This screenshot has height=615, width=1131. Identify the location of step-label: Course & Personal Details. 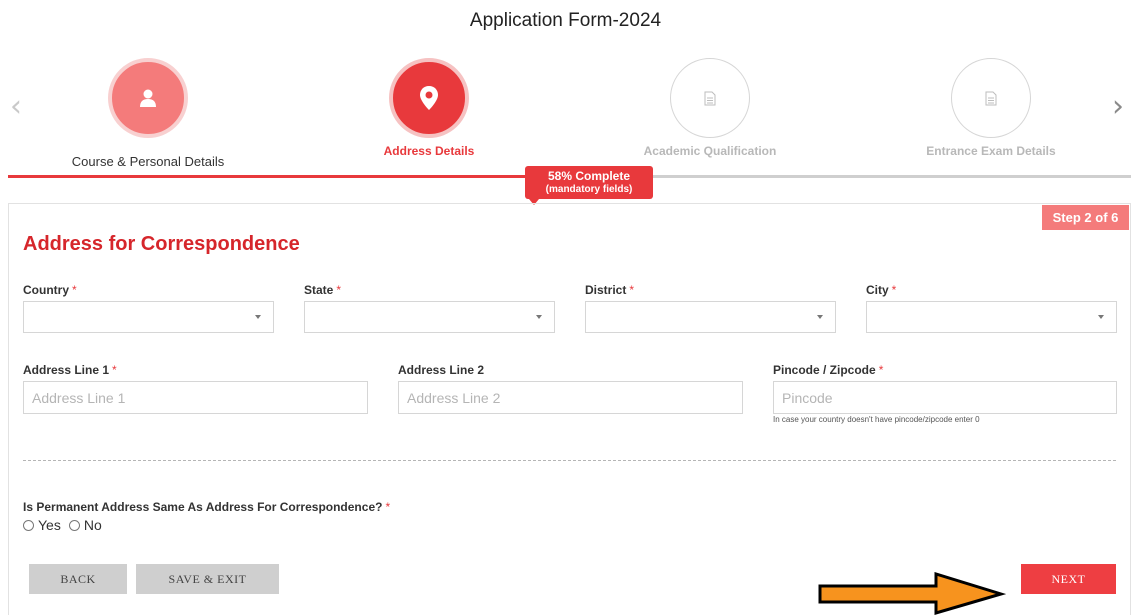
(148, 161).